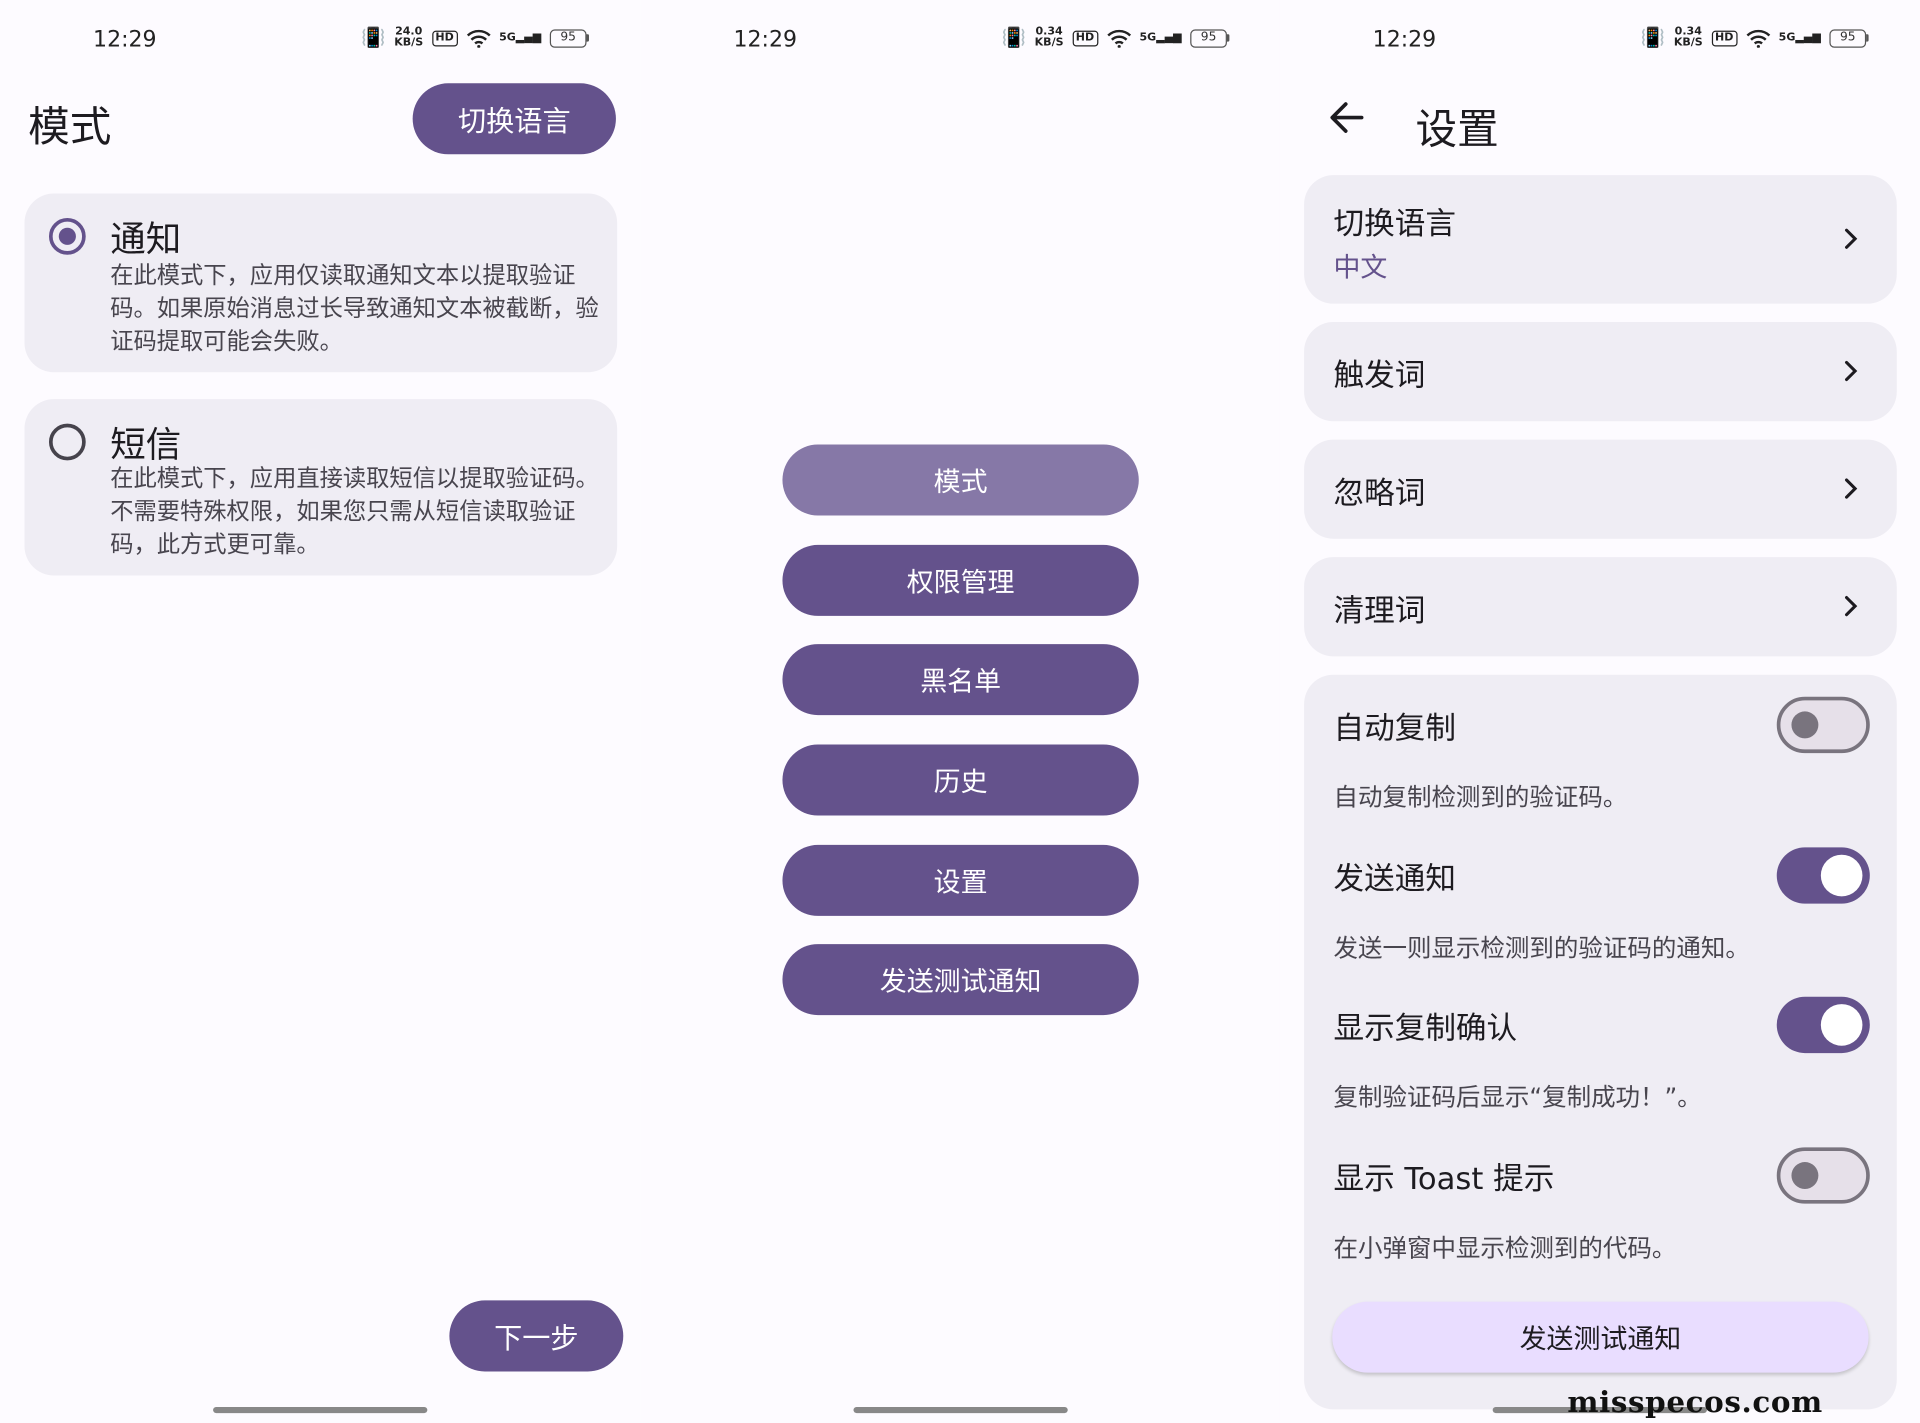 The width and height of the screenshot is (1920, 1423). I want to click on watermark: misspecos.com, so click(1695, 1401).